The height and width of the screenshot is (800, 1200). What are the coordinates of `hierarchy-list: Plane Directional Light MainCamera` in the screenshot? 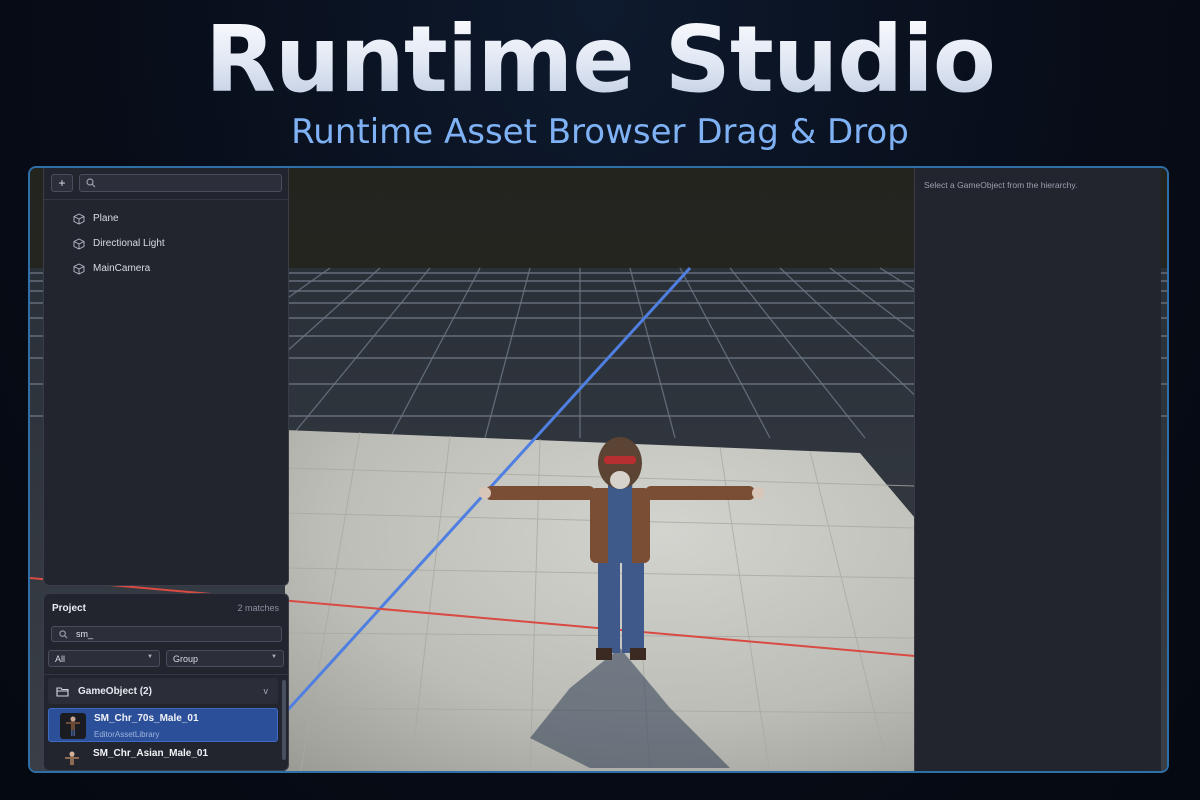 It's located at (166, 243).